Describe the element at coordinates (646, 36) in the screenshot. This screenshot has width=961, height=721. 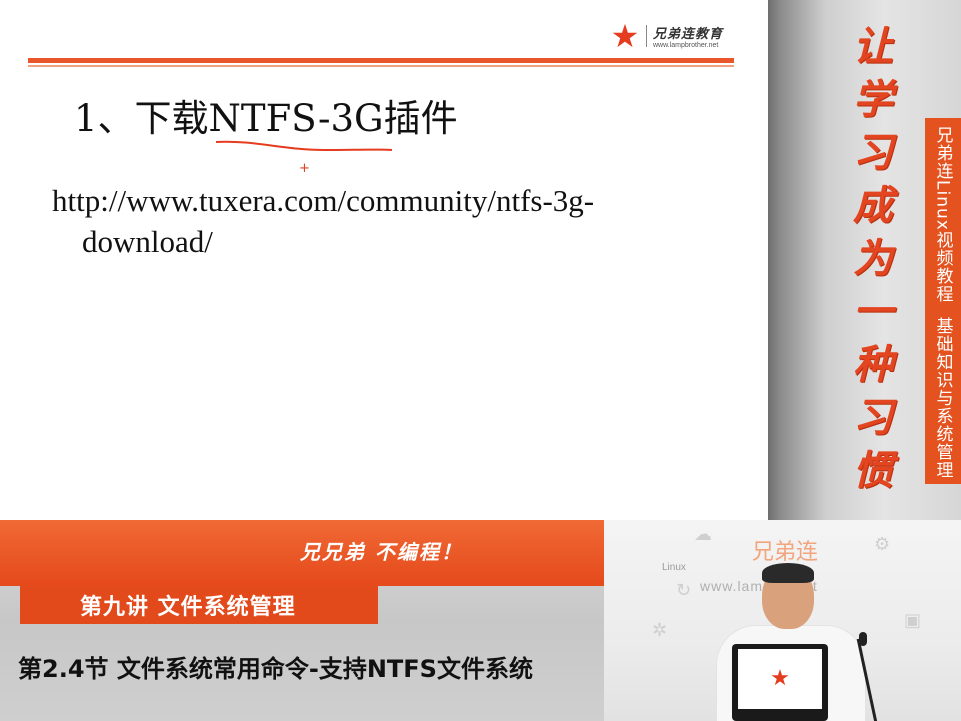
I see `logo-divider` at that location.